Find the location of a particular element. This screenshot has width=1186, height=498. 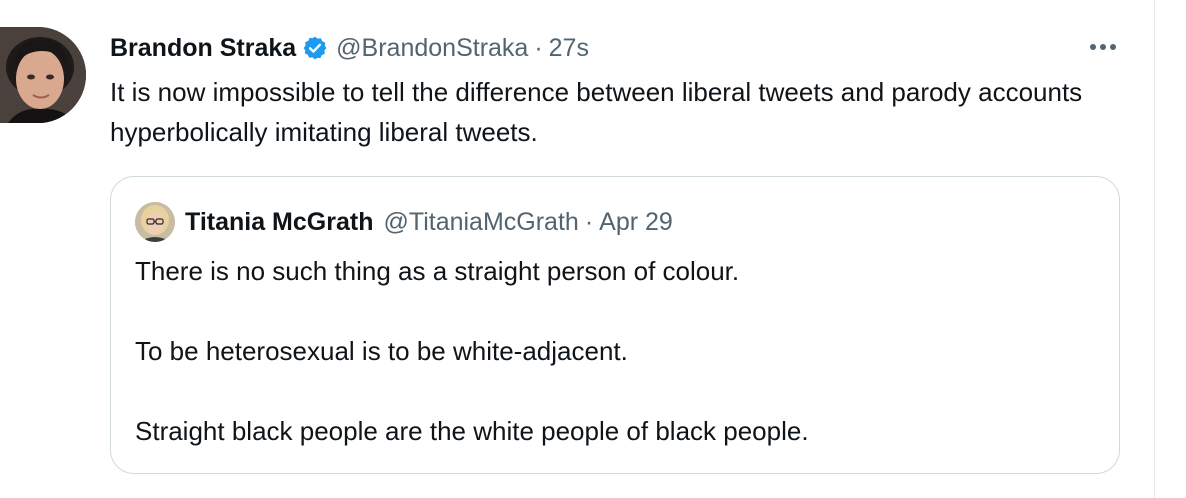

quoted-avatar-photo is located at coordinates (155, 222).